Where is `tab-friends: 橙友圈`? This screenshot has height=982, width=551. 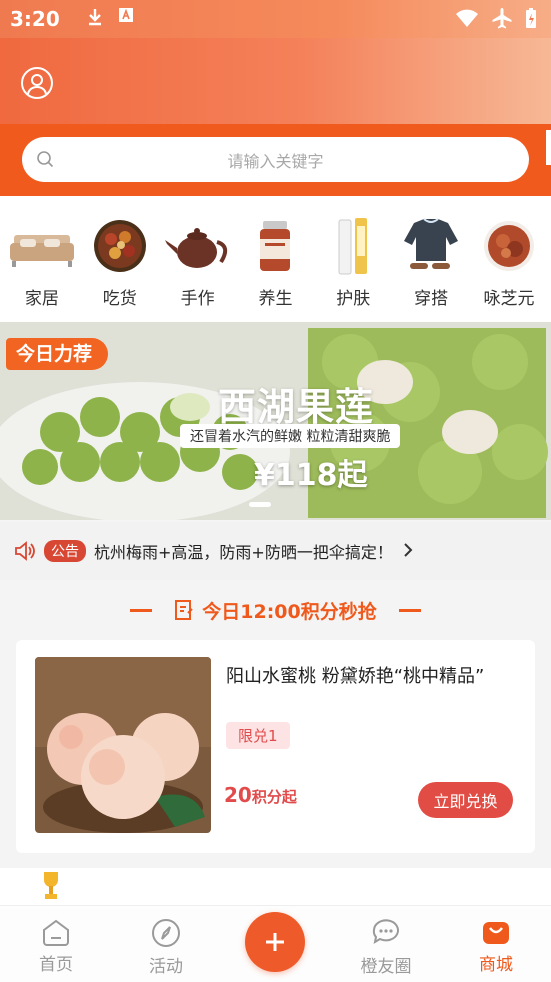 tab-friends: 橙友圈 is located at coordinates (386, 947).